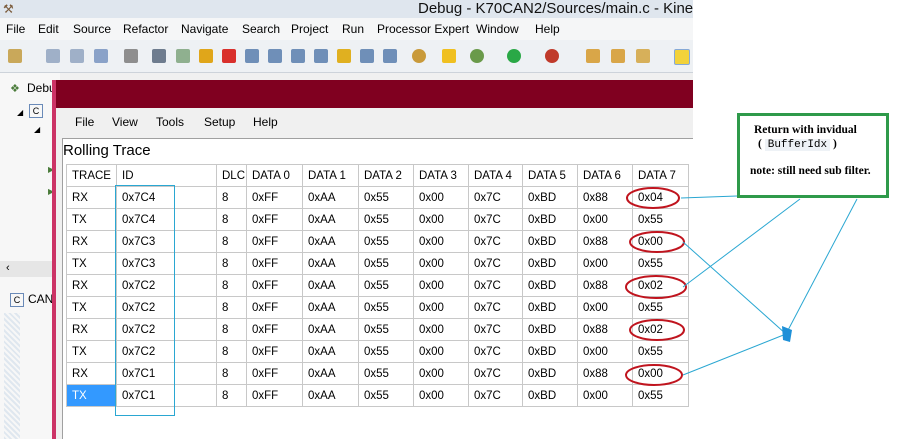  I want to click on callout-paren: ), so click(835, 144).